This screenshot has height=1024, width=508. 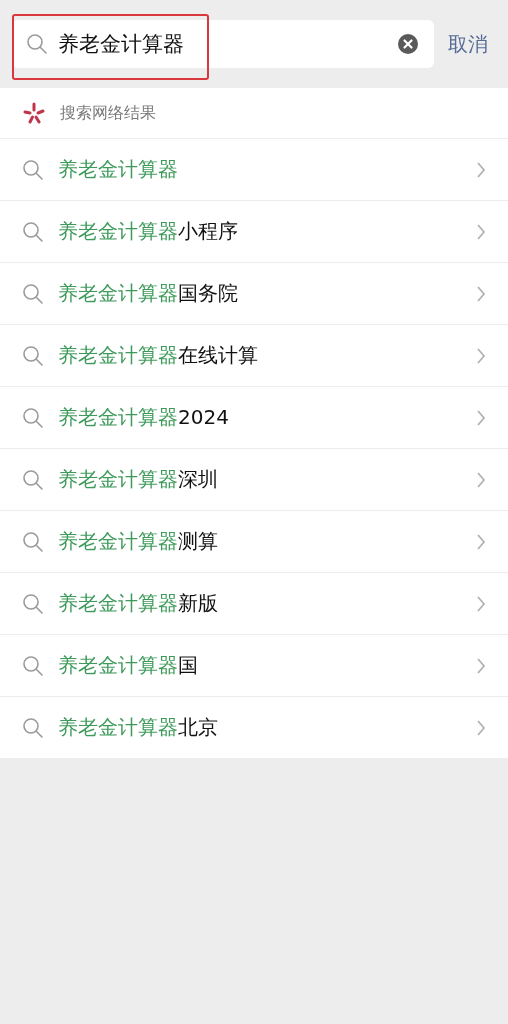 What do you see at coordinates (260, 541) in the screenshot?
I see `suggestion-link: 养老金计算器测算` at bounding box center [260, 541].